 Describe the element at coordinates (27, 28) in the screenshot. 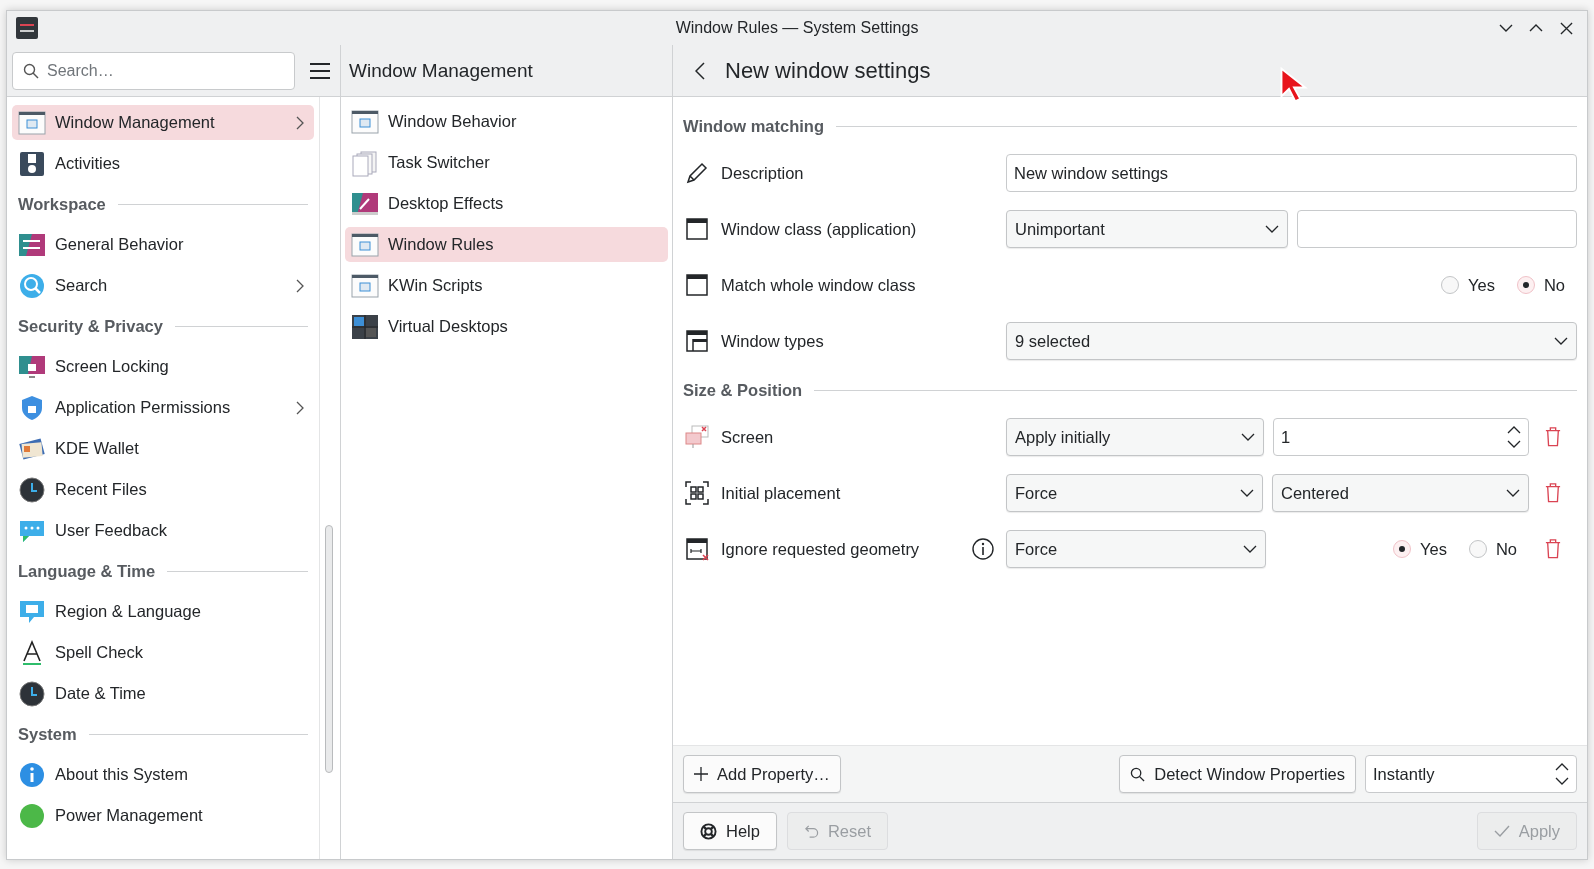

I see `settings-app-icon` at that location.